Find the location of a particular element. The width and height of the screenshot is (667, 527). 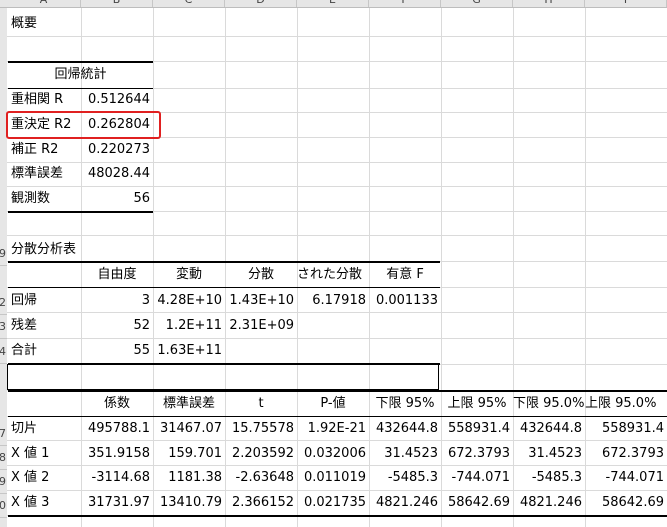

selected-cell is located at coordinates (223, 377).